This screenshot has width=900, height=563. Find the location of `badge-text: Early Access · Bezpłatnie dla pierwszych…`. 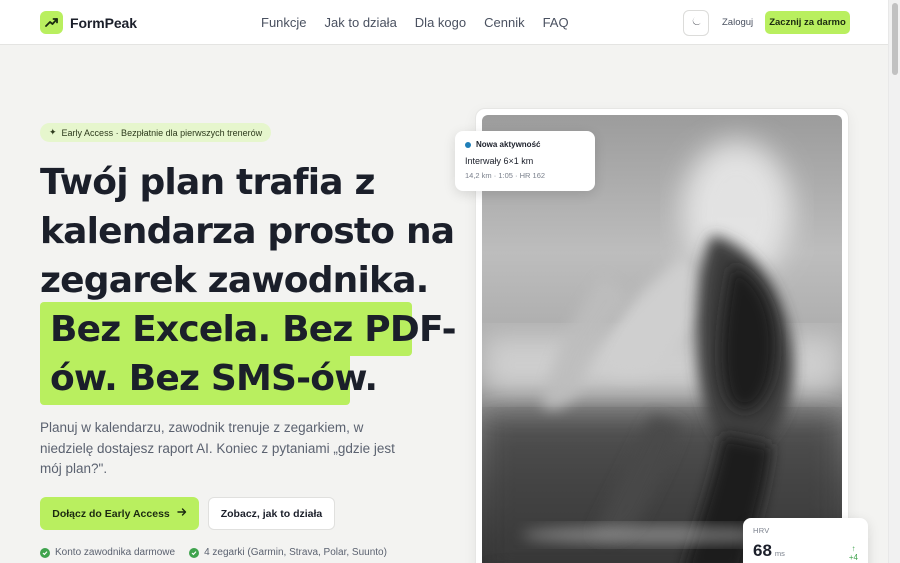

badge-text: Early Access · Bezpłatnie dla pierwszych… is located at coordinates (162, 132).